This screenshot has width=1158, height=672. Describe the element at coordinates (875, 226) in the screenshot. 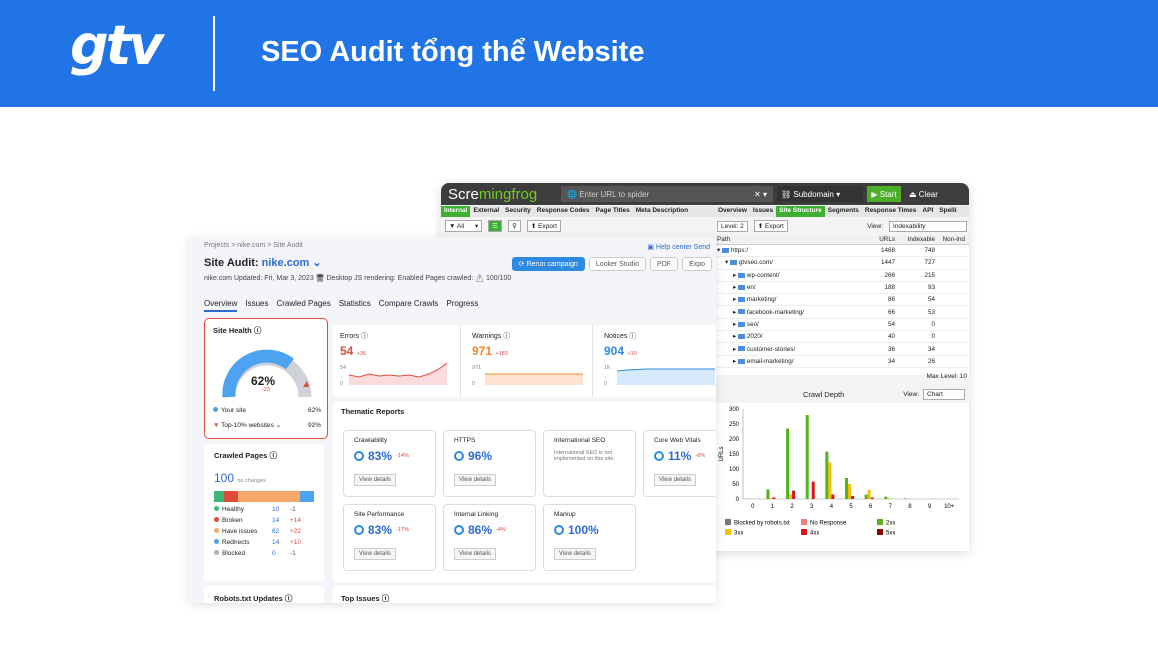

I see `view-label: View:` at that location.